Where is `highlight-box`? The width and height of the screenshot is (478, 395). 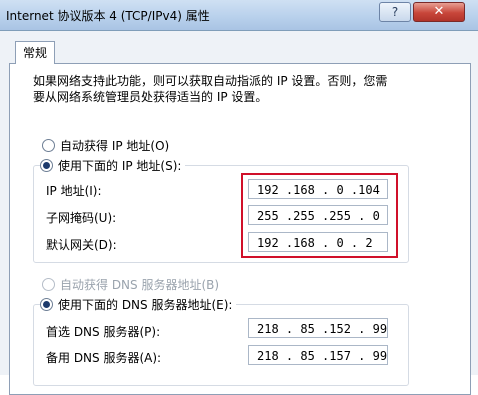 highlight-box is located at coordinates (319, 215).